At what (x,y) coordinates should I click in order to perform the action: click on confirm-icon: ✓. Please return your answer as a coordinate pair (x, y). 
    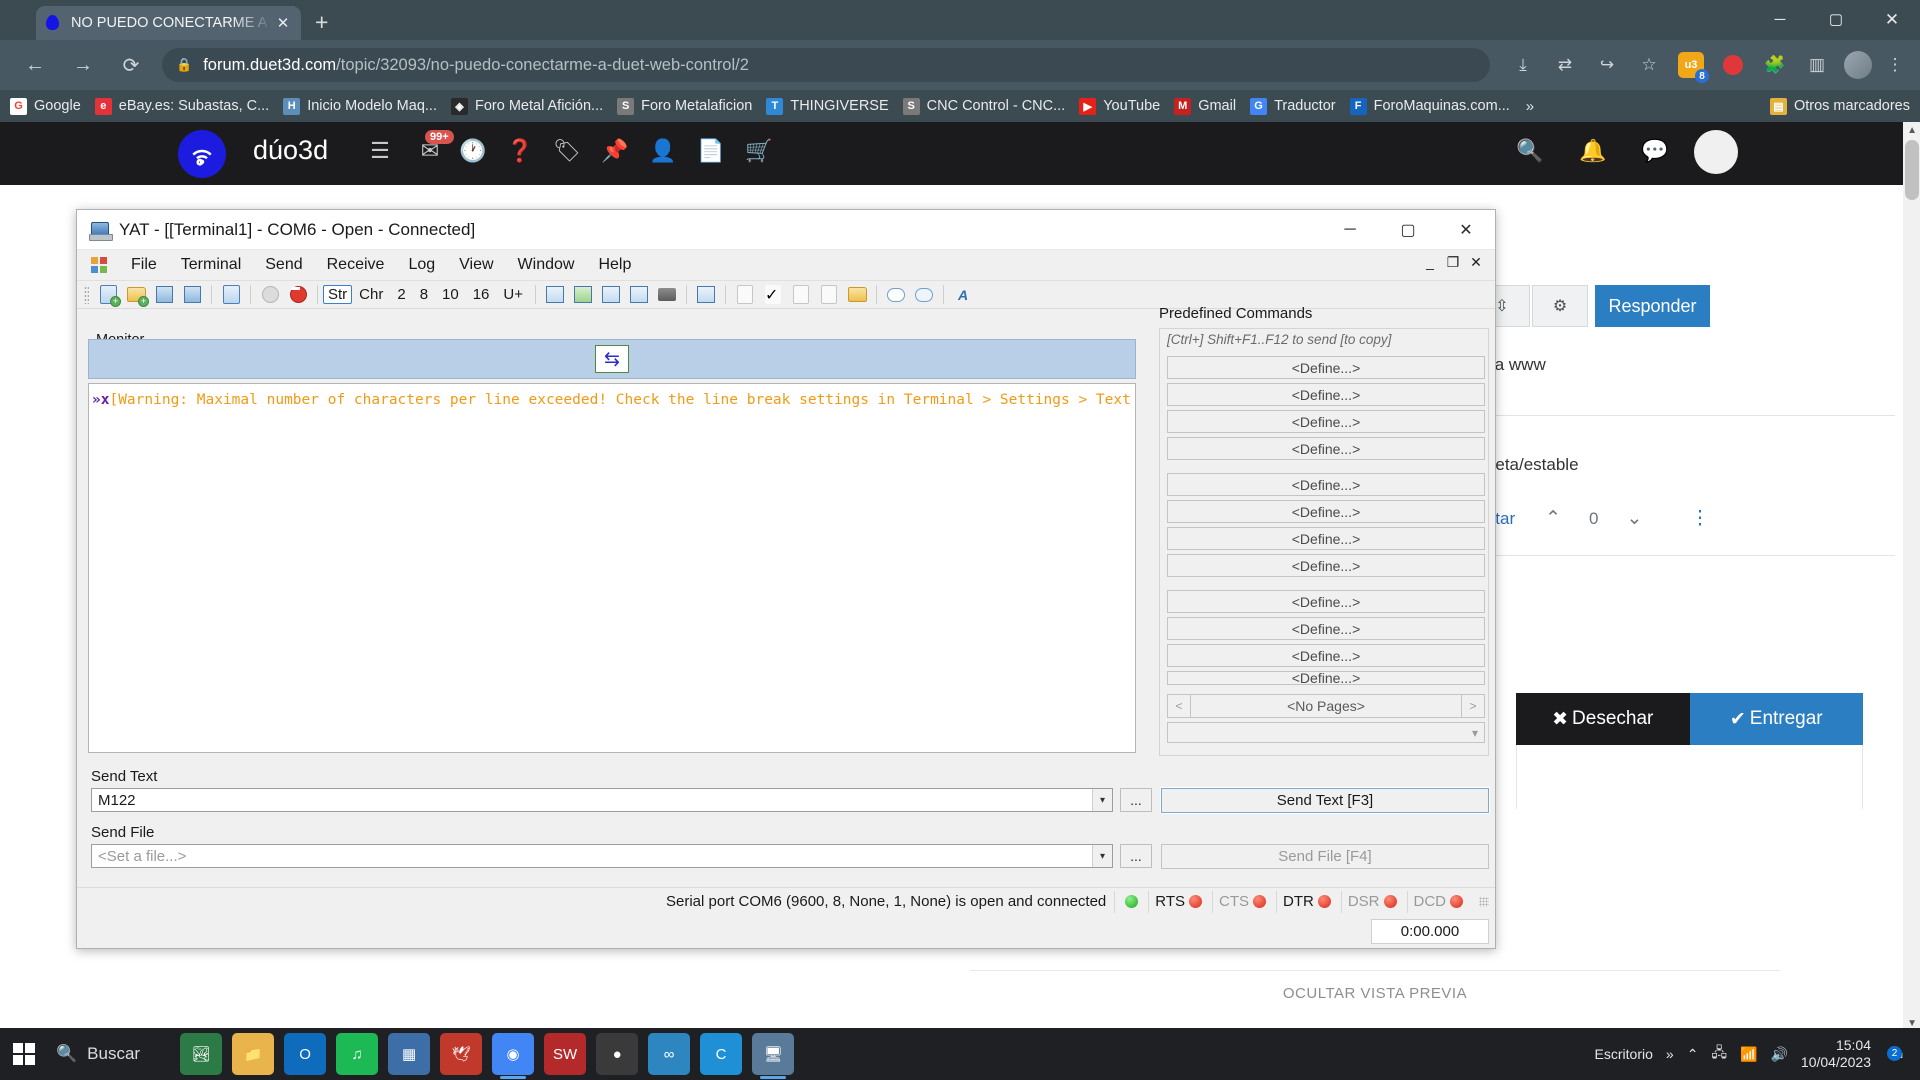
    Looking at the image, I should click on (773, 295).